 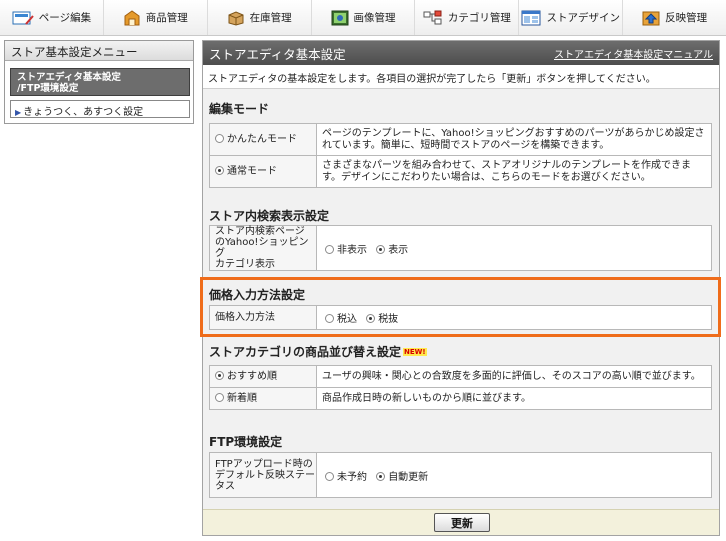 What do you see at coordinates (398, 250) in the screenshot?
I see `option-label: 表示` at bounding box center [398, 250].